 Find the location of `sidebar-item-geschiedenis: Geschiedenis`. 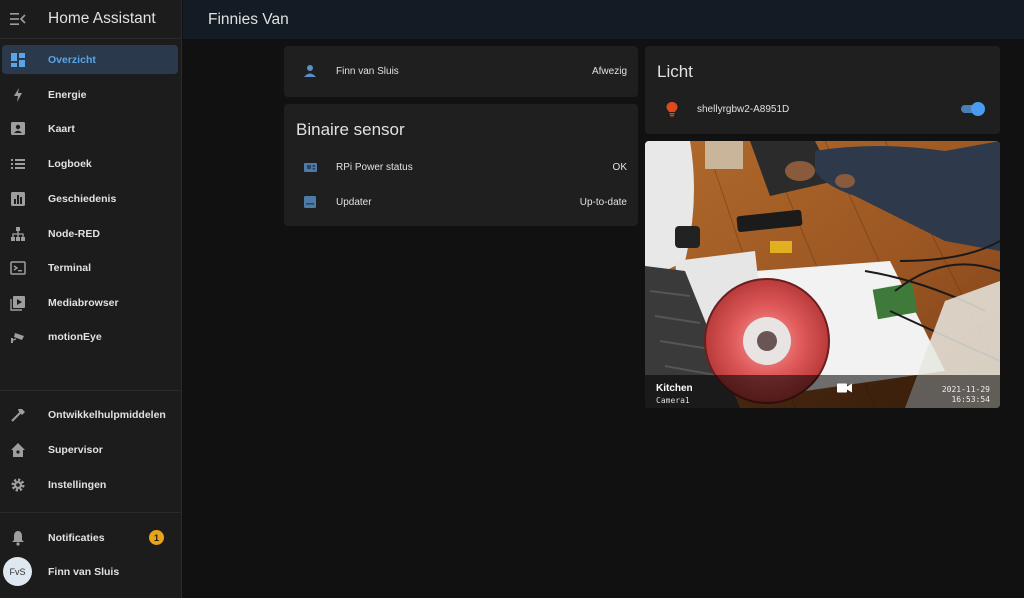

sidebar-item-geschiedenis: Geschiedenis is located at coordinates (90, 198).